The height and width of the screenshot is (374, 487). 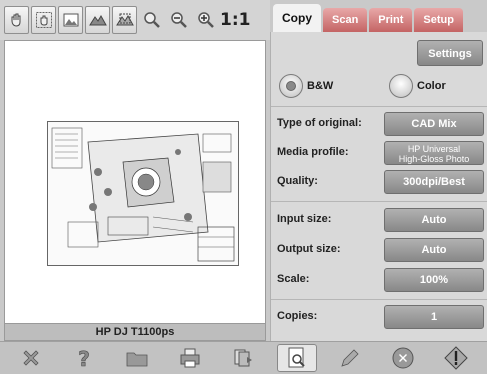 What do you see at coordinates (190, 358) in the screenshot?
I see `printer-icon` at bounding box center [190, 358].